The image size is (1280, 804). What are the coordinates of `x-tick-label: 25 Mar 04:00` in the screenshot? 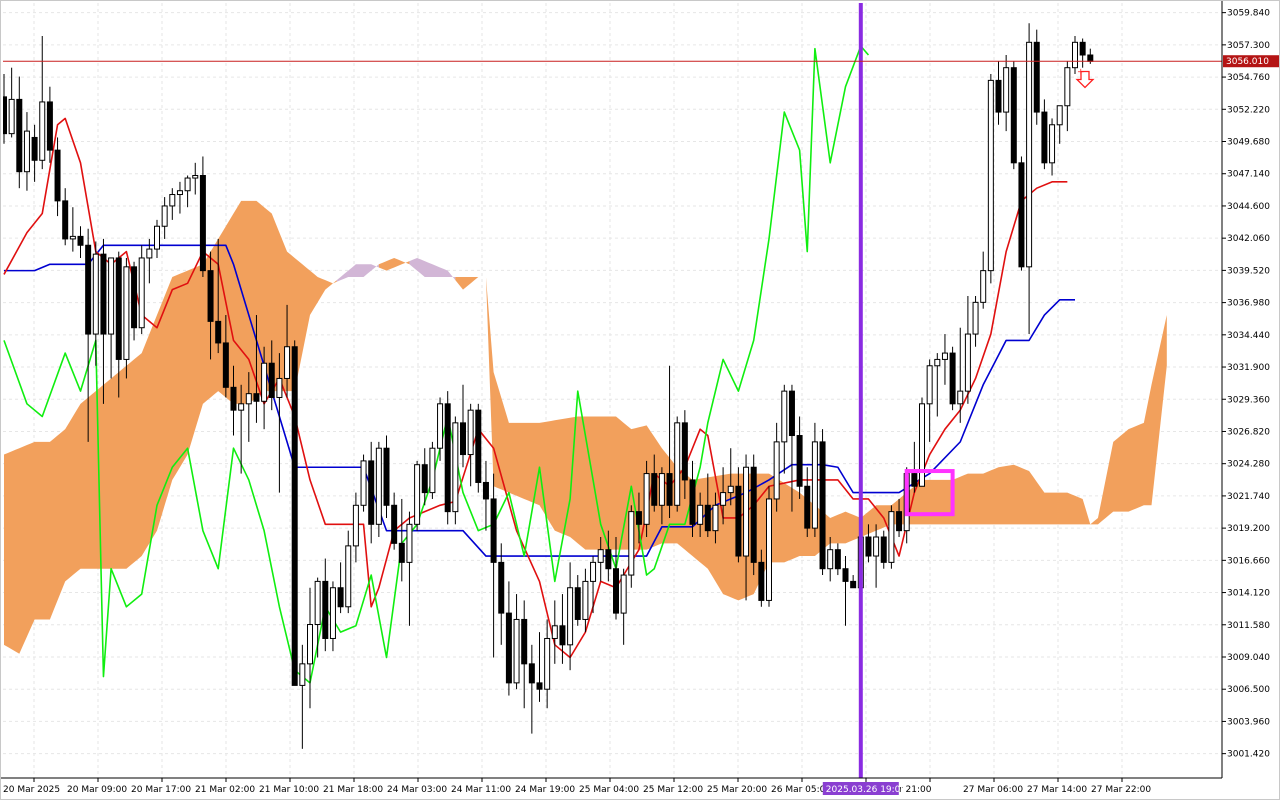 It's located at (609, 790).